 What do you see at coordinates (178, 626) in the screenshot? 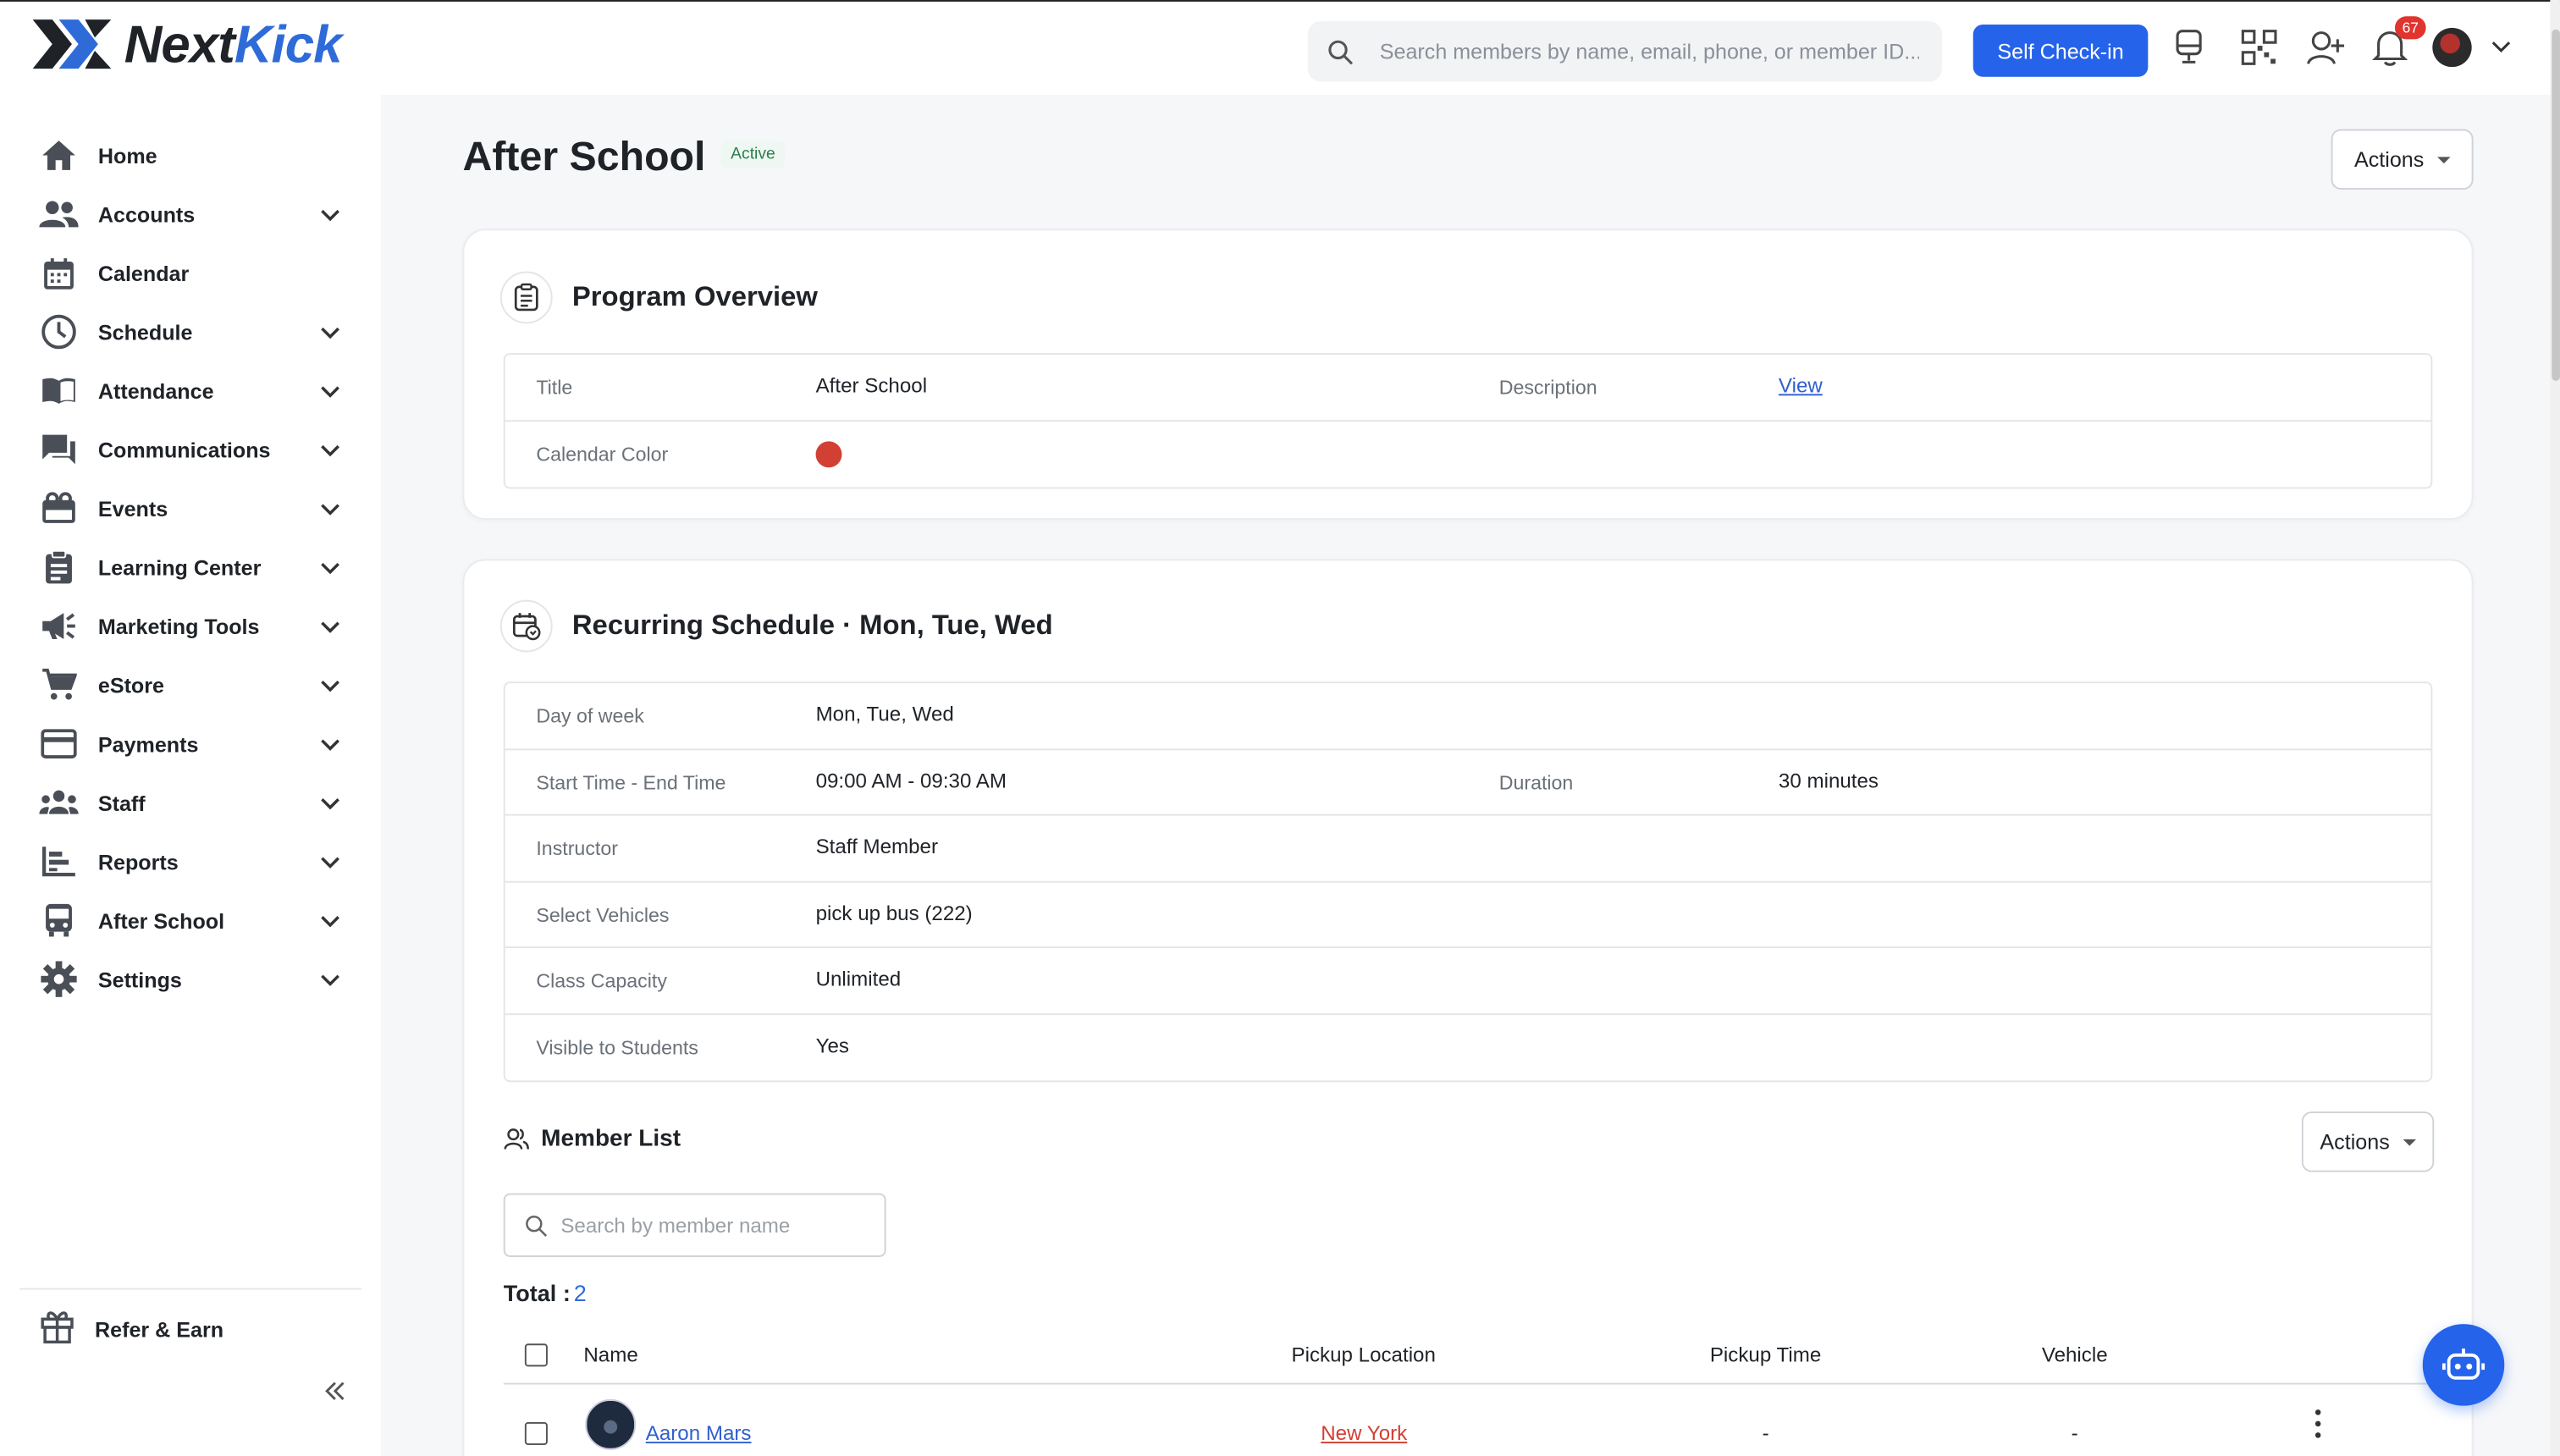
I see `sidebar-item-label: Marketing Tools` at bounding box center [178, 626].